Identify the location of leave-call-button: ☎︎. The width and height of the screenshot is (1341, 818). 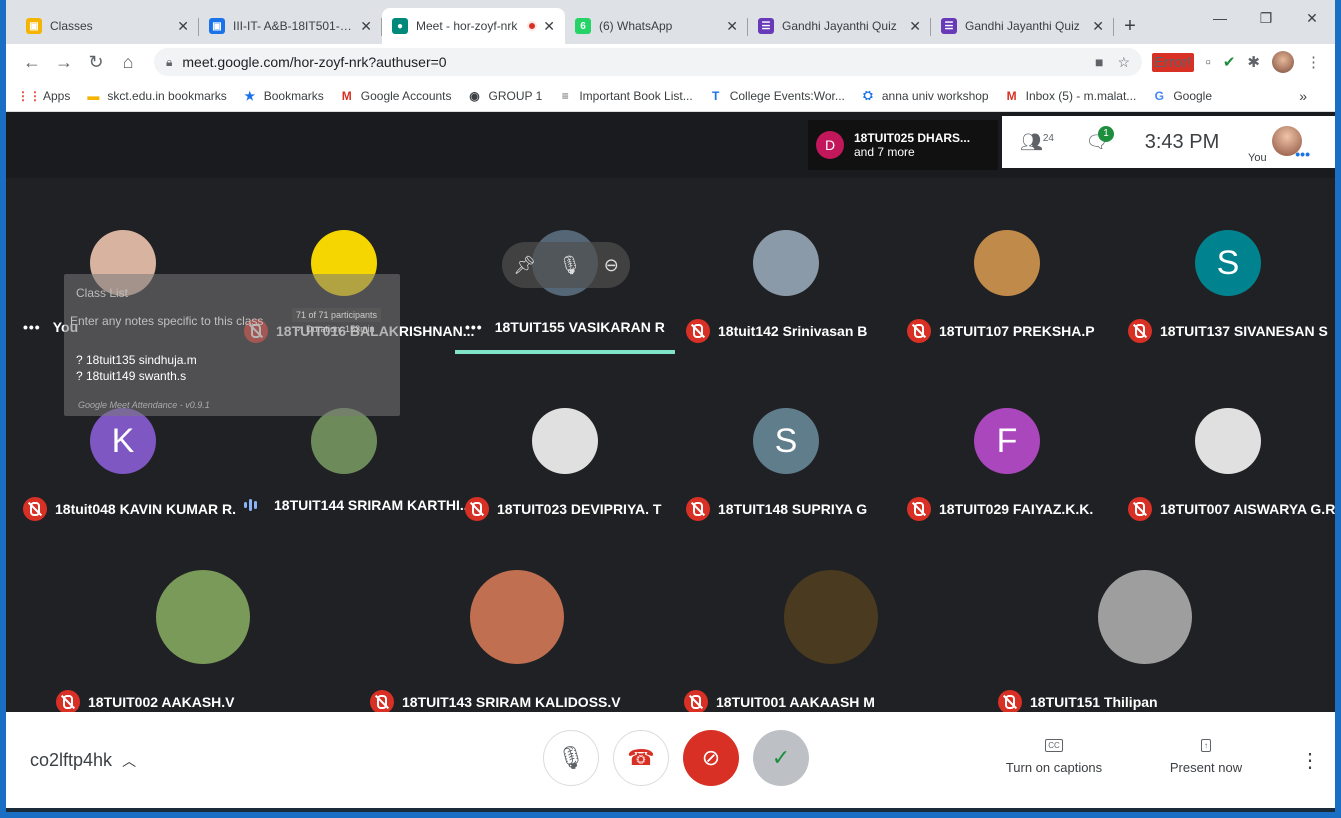
(641, 758).